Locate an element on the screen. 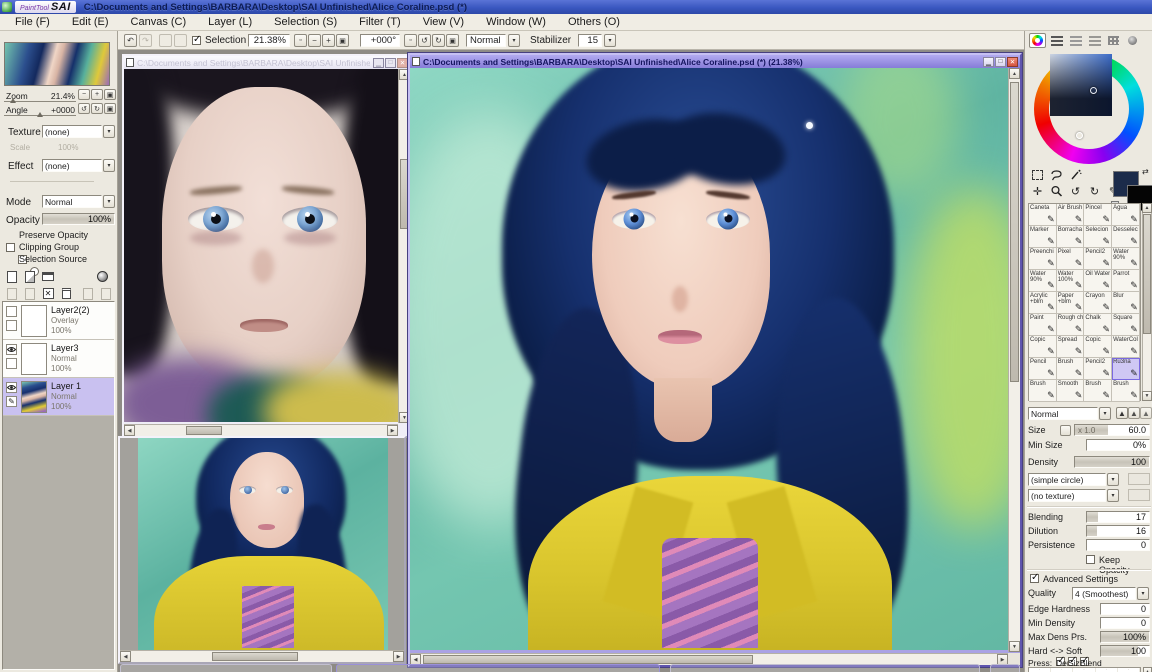  brush-cell: Water 100% ✎ is located at coordinates (1070, 281).